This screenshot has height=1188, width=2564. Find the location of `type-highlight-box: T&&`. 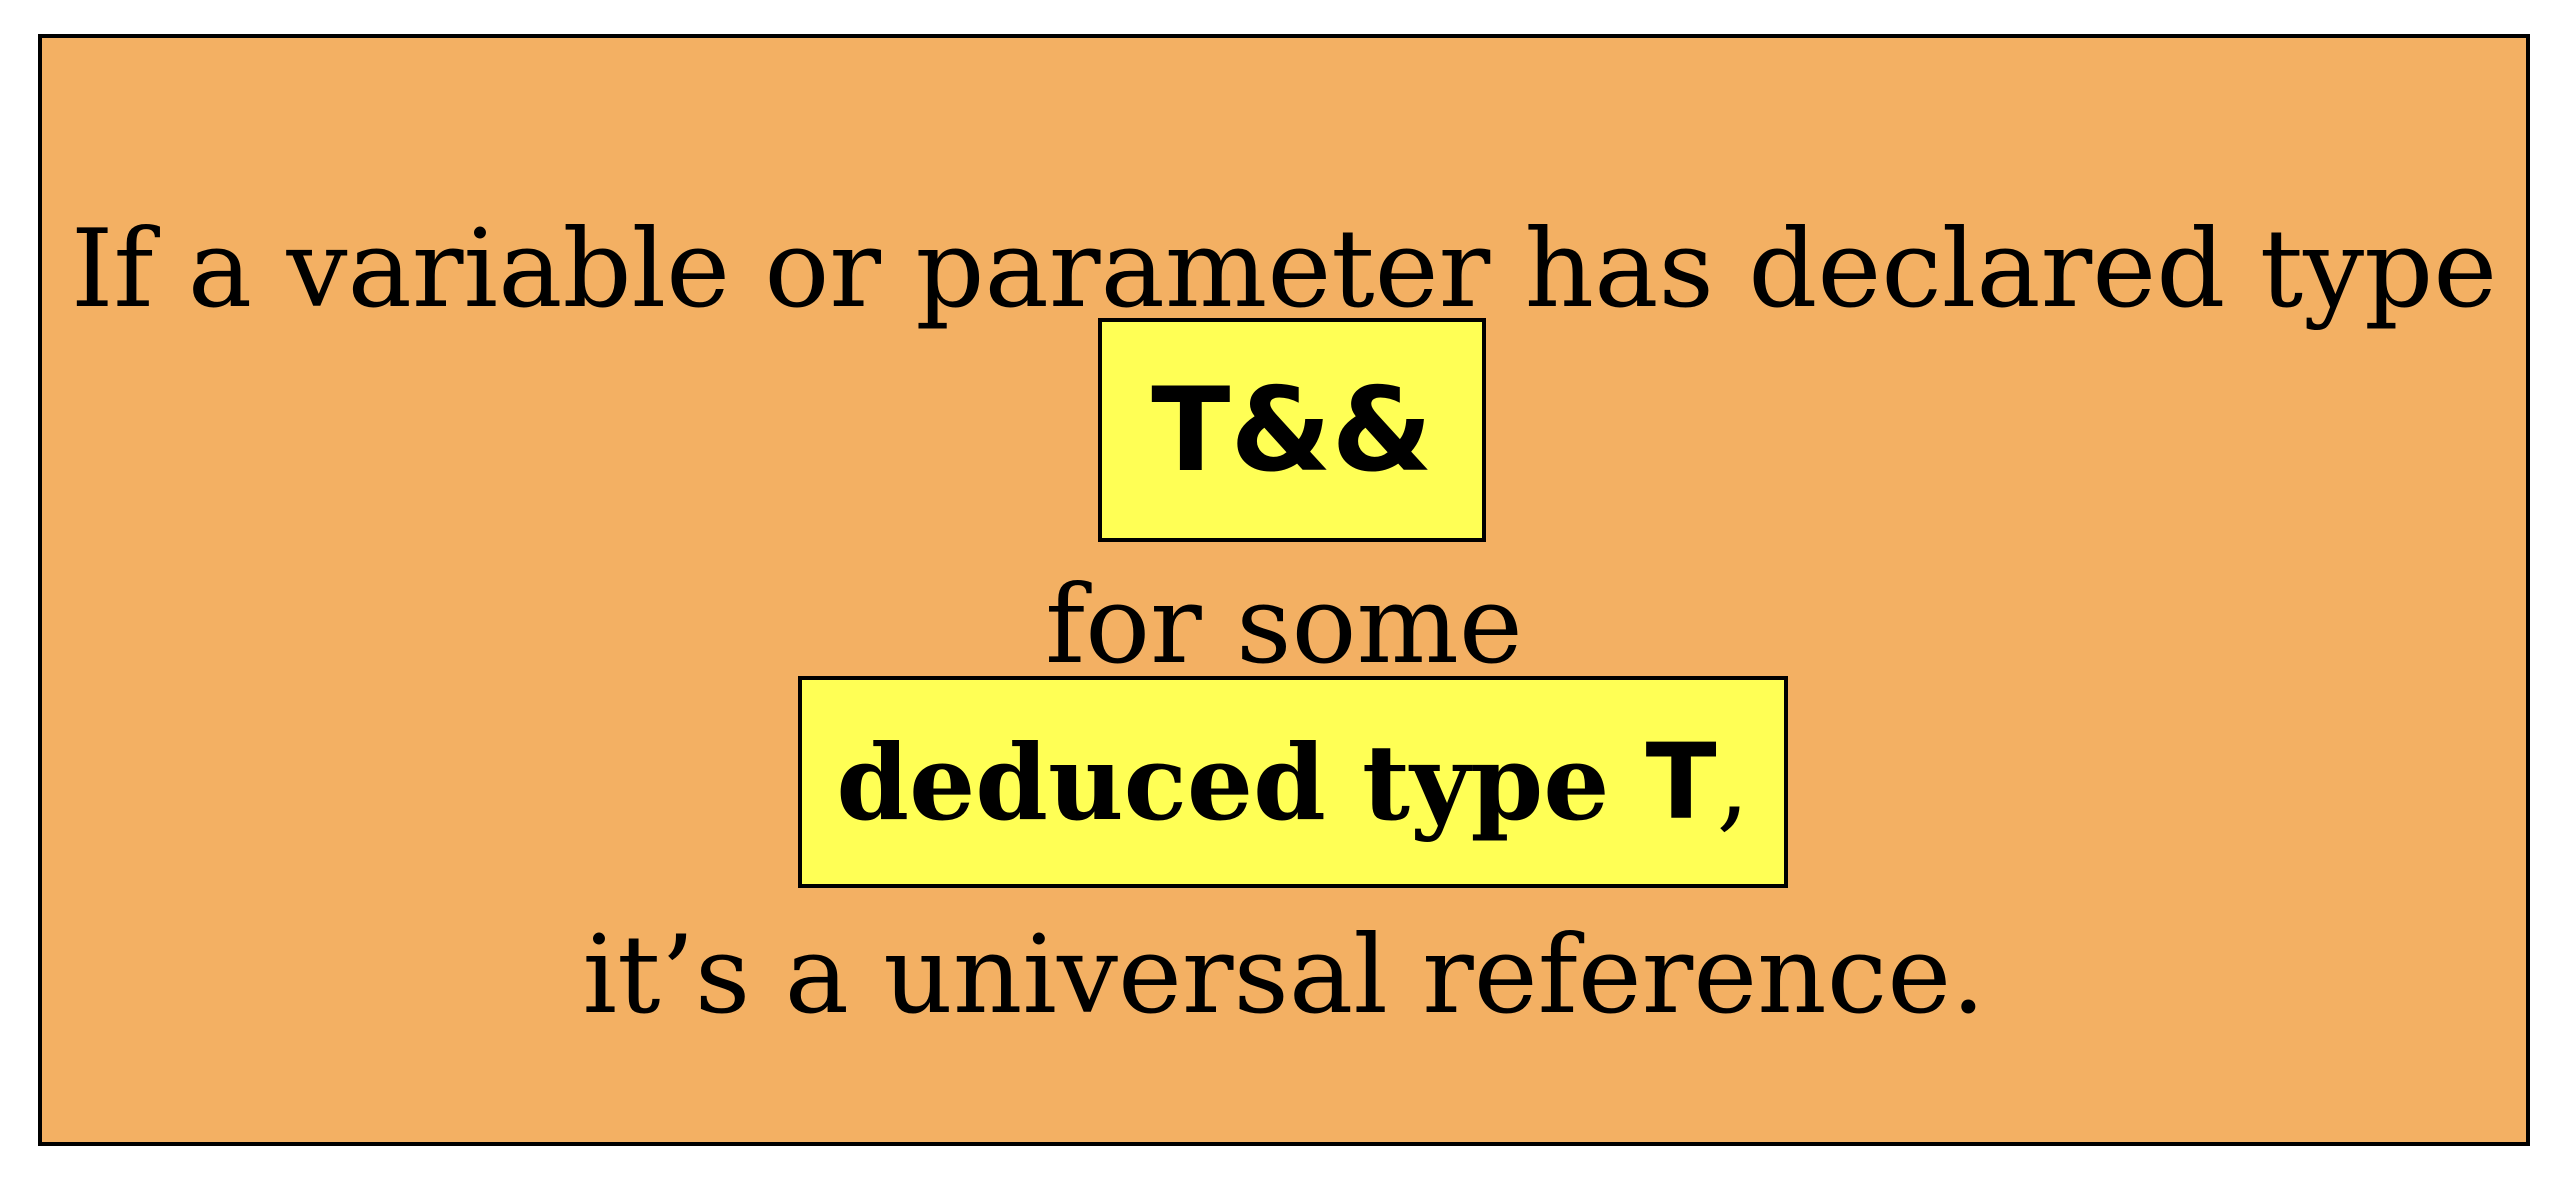

type-highlight-box: T&& is located at coordinates (1292, 430).